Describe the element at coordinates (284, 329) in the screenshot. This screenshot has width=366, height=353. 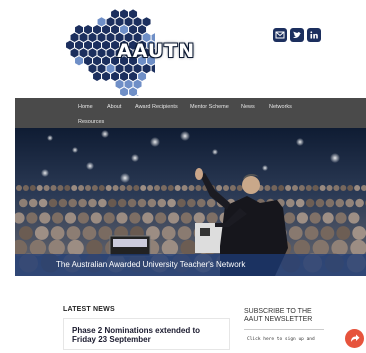
I see `newsletter-divider` at that location.